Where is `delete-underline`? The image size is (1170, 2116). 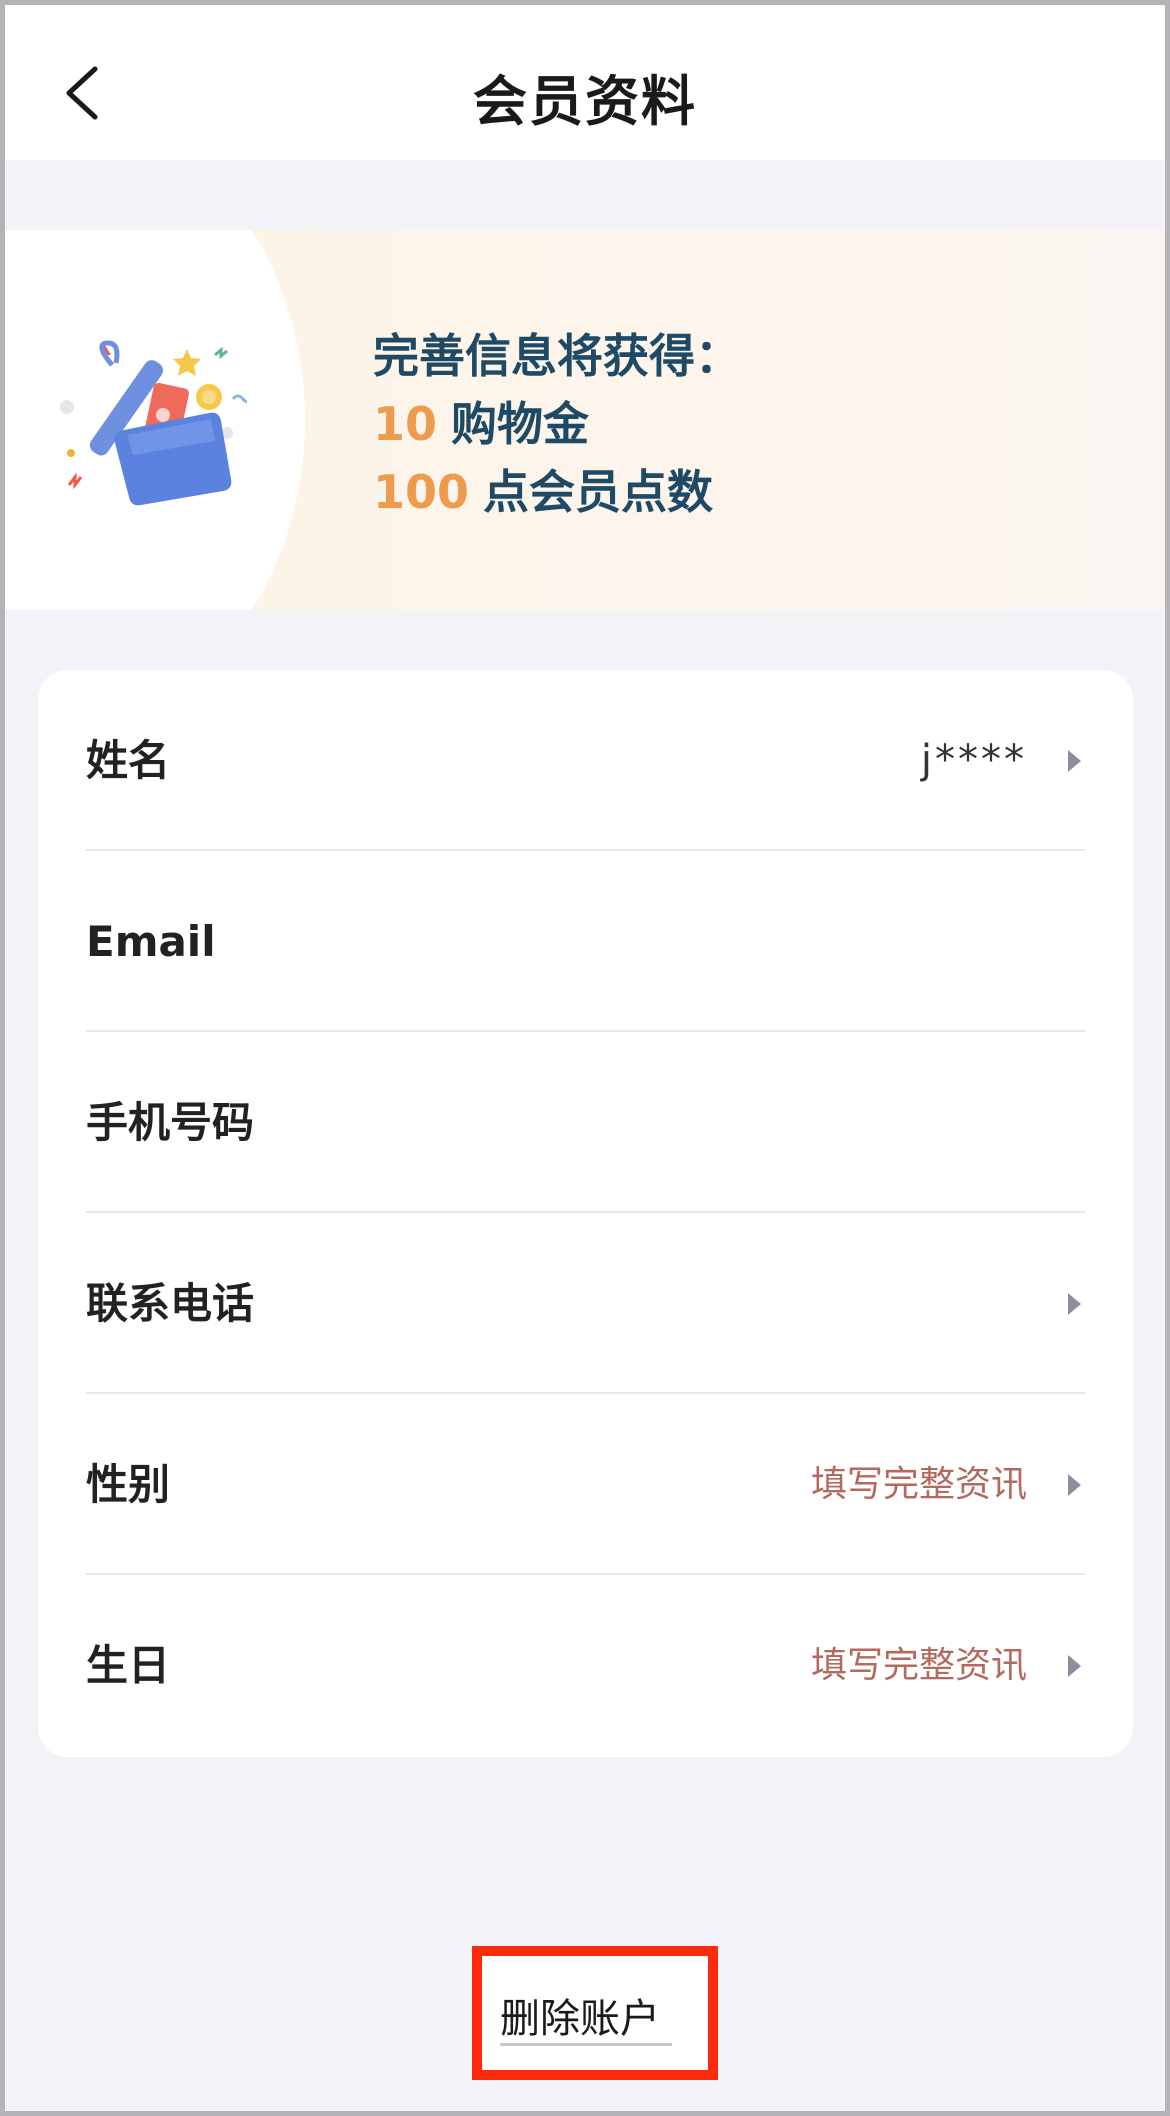
delete-underline is located at coordinates (586, 2044).